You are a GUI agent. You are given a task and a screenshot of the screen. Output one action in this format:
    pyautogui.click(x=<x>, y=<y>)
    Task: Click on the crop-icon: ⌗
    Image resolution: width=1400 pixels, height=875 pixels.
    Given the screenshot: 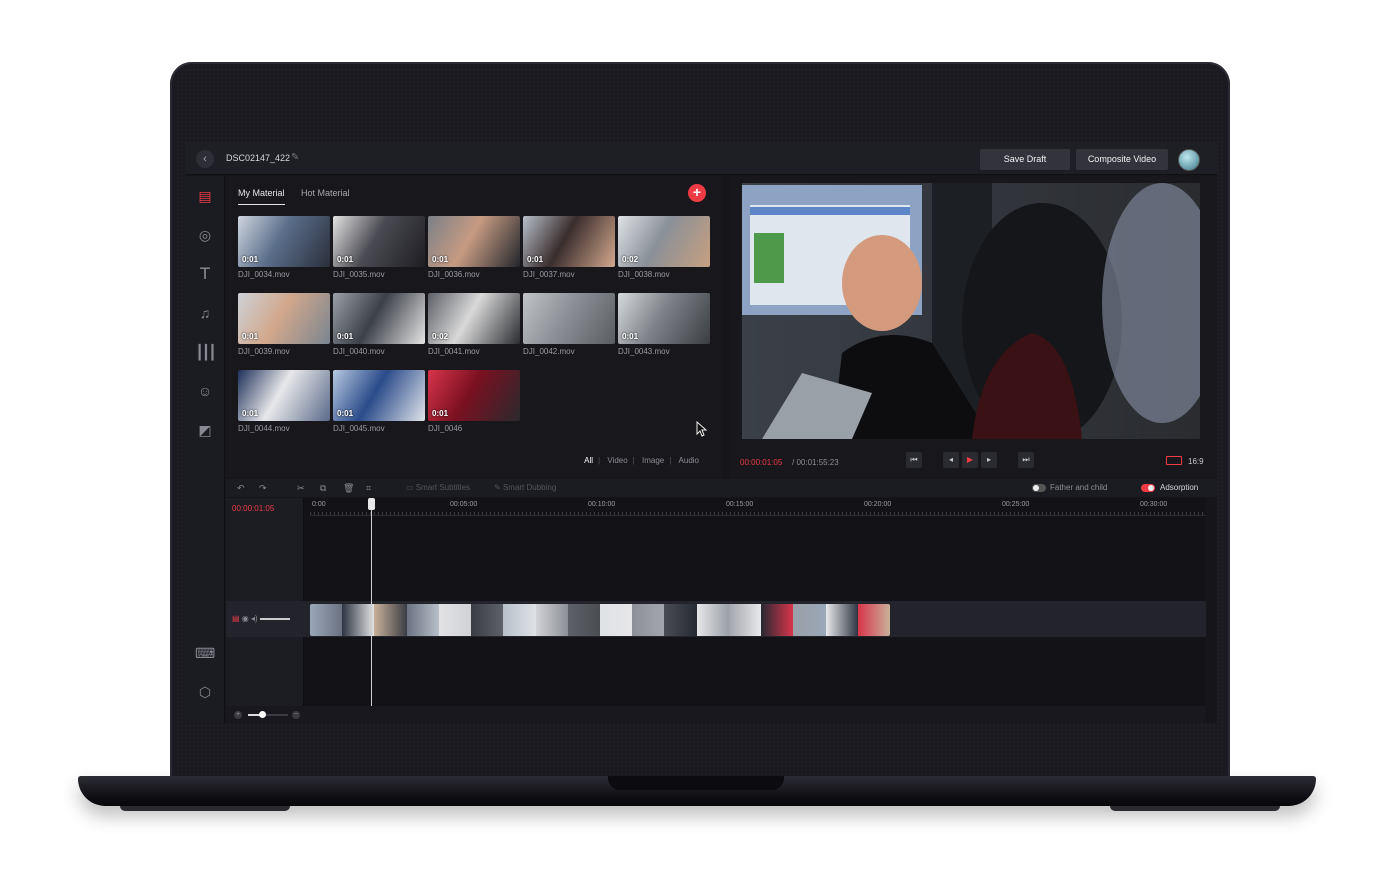 What is the action you would take?
    pyautogui.click(x=368, y=488)
    